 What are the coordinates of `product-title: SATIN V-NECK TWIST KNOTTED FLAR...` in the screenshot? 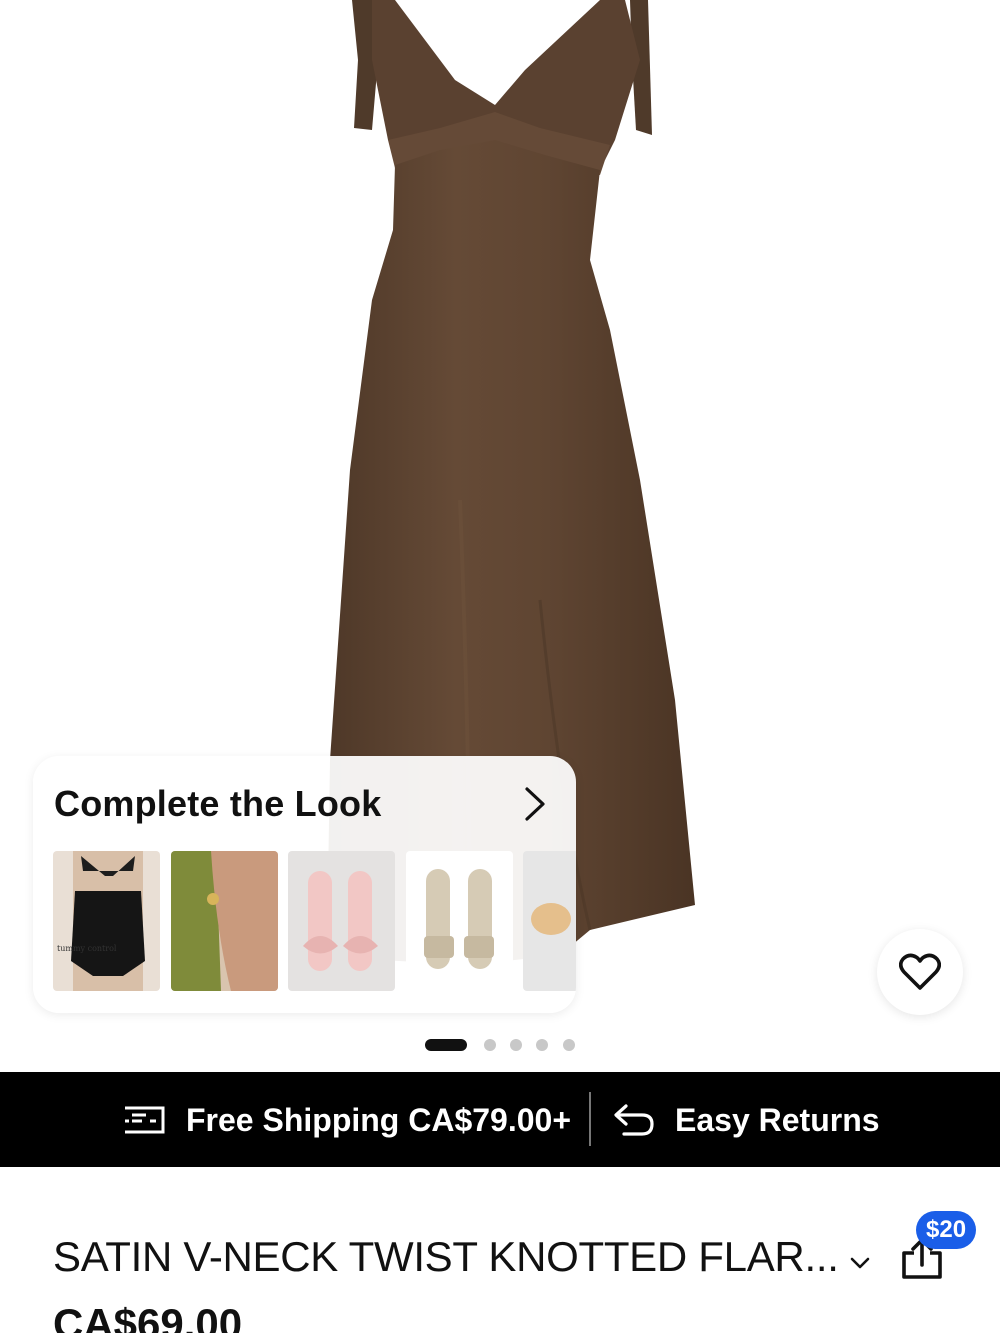 It's located at (446, 1257).